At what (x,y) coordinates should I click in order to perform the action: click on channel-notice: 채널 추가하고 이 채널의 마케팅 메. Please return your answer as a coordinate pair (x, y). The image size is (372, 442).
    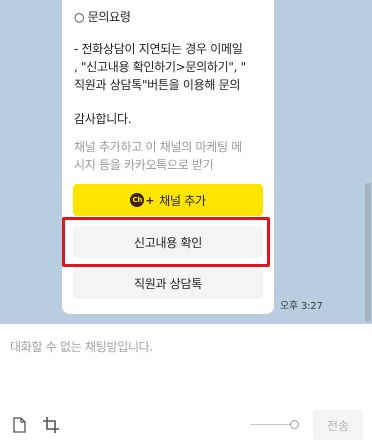
    Looking at the image, I should click on (158, 147).